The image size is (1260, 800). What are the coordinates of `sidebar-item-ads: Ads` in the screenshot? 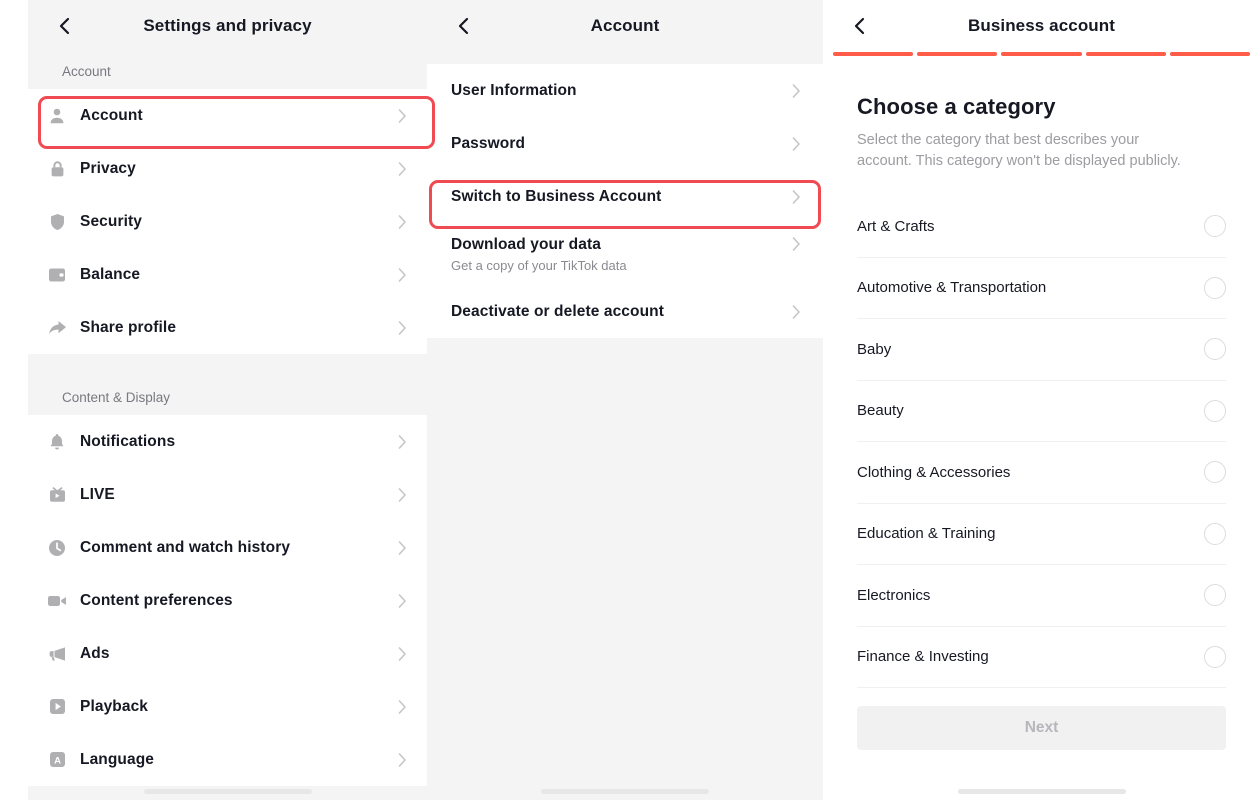 It's located at (227, 653).